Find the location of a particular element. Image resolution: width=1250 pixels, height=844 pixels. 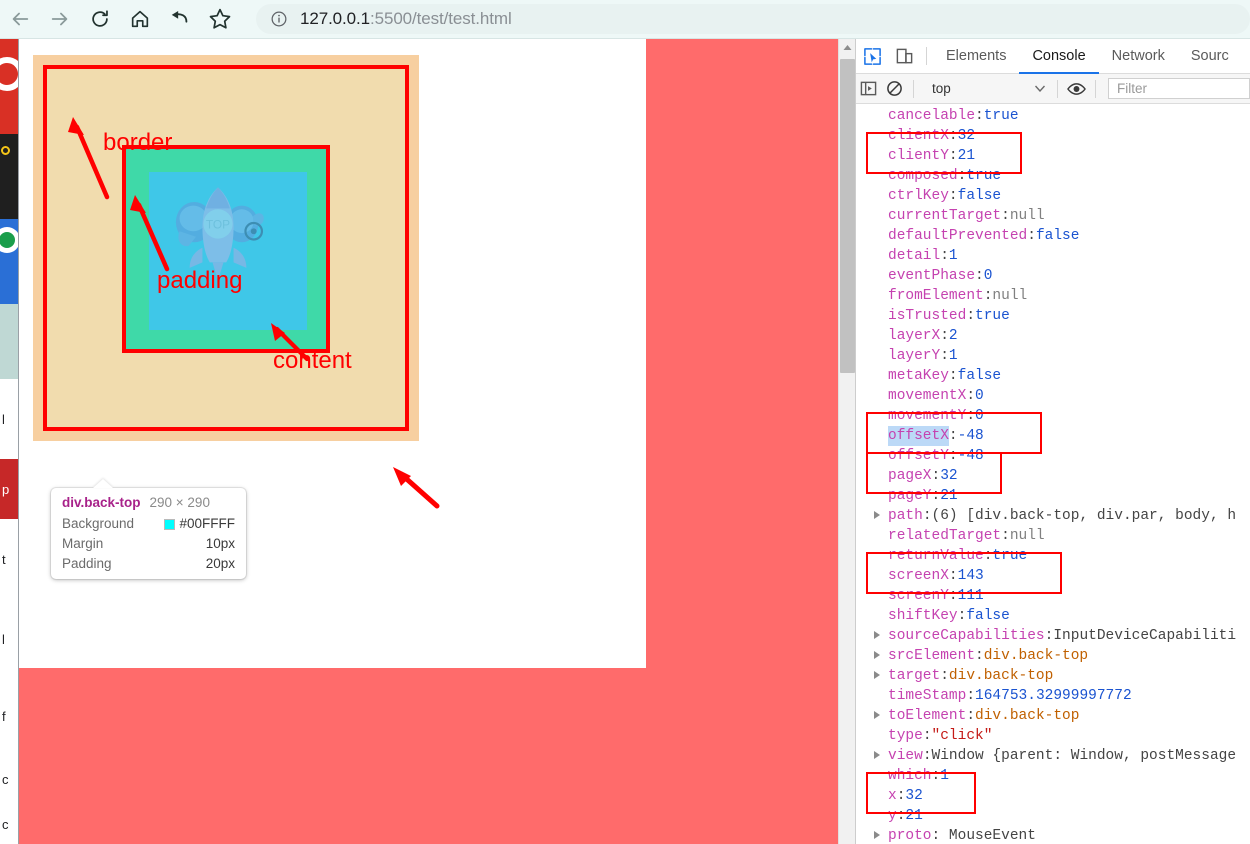

console-line: timeStamp: 164753.32999997772 is located at coordinates (1053, 696).